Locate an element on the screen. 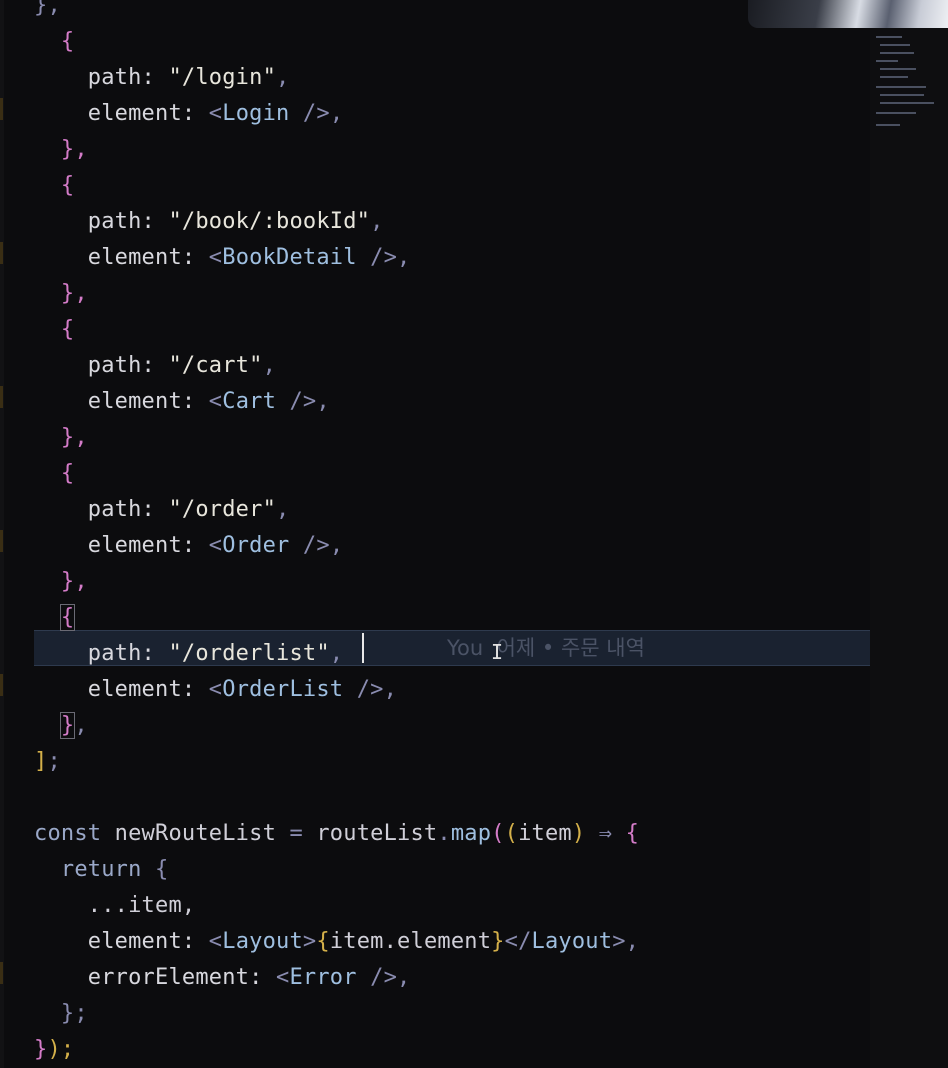 The image size is (948, 1068). code-token: "/orderlist" is located at coordinates (249, 653).